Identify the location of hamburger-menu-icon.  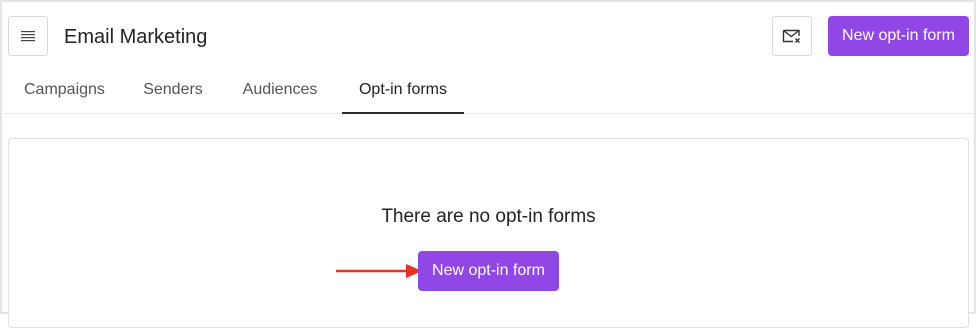
(28, 36).